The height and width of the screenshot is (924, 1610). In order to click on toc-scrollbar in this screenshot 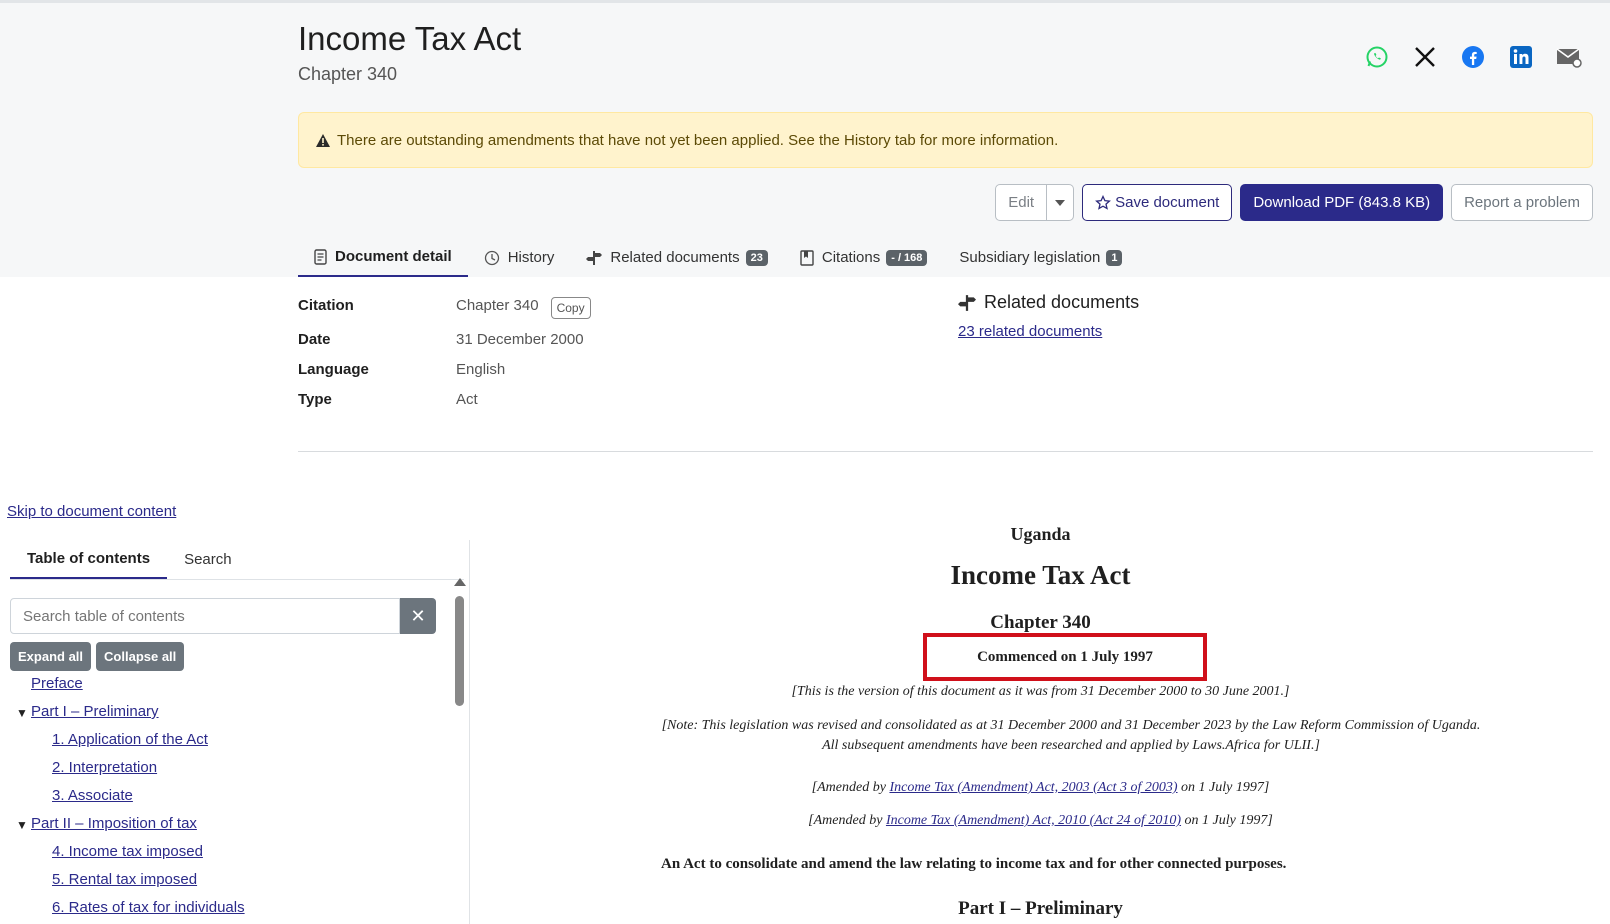, I will do `click(459, 751)`.